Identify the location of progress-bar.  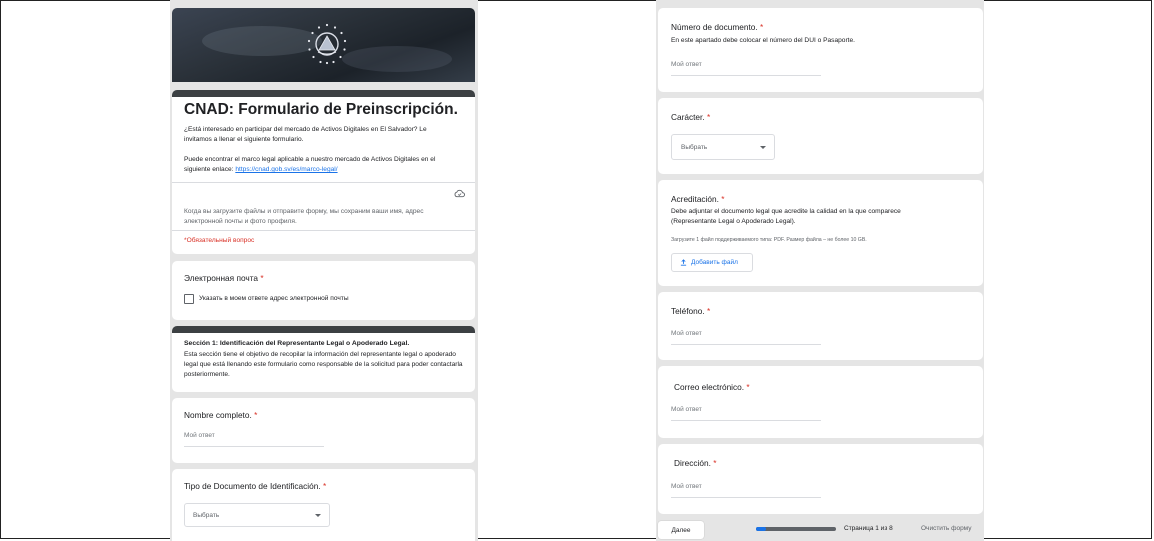
(796, 529).